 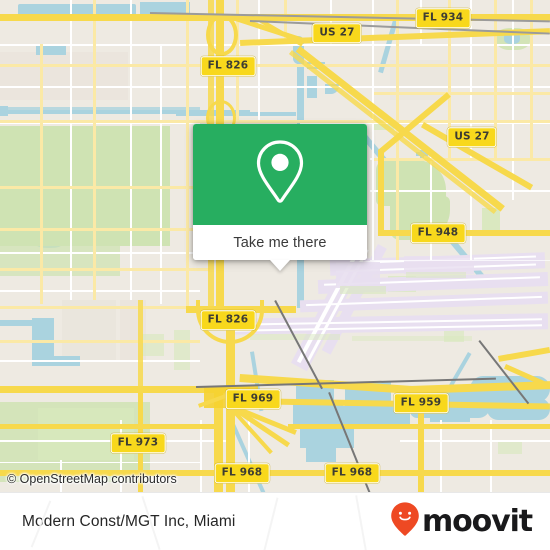 I want to click on footer-bar: Modern Const/MGT Inc, Miami moovit, so click(x=275, y=521).